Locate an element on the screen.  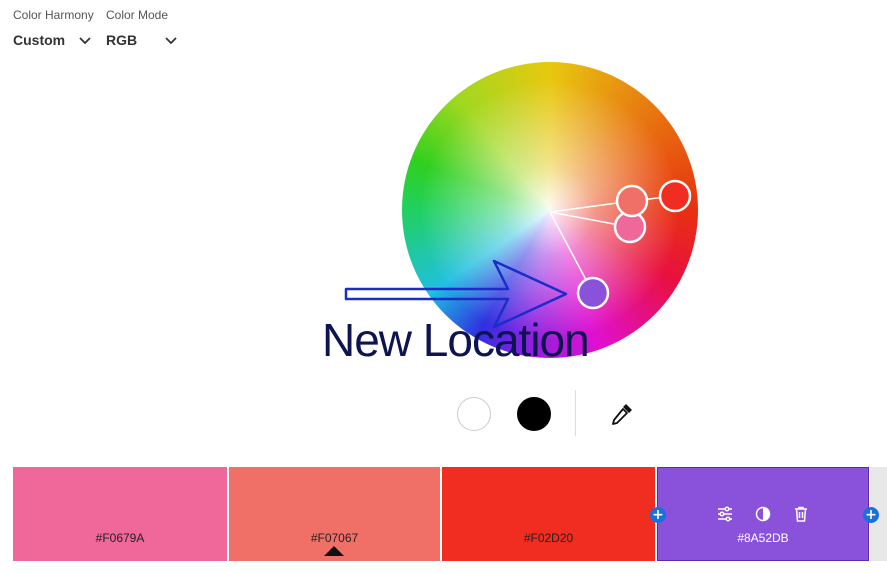
base-color-indicator is located at coordinates (334, 551).